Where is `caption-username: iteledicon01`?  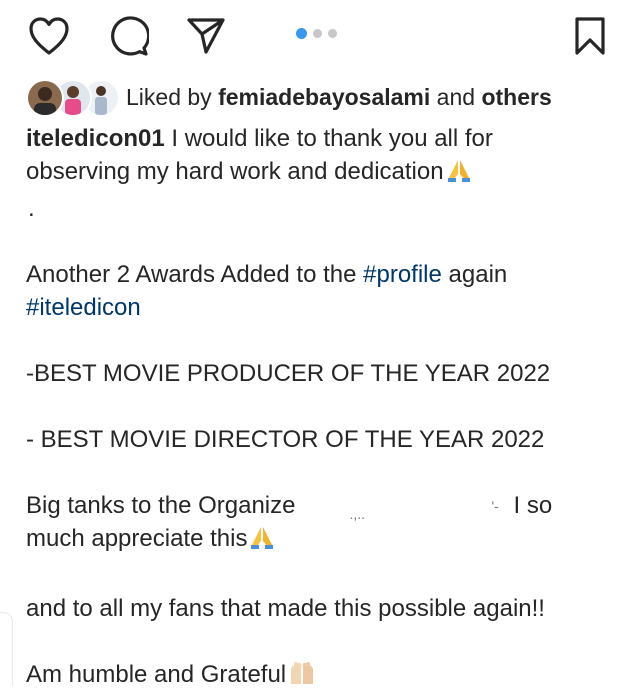 caption-username: iteledicon01 is located at coordinates (95, 138).